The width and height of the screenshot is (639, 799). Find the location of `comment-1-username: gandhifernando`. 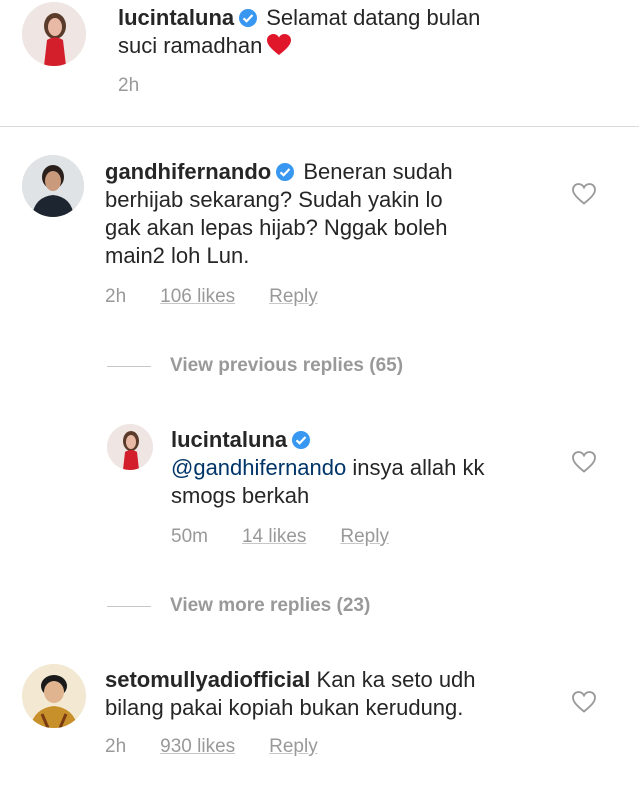

comment-1-username: gandhifernando is located at coordinates (188, 171).